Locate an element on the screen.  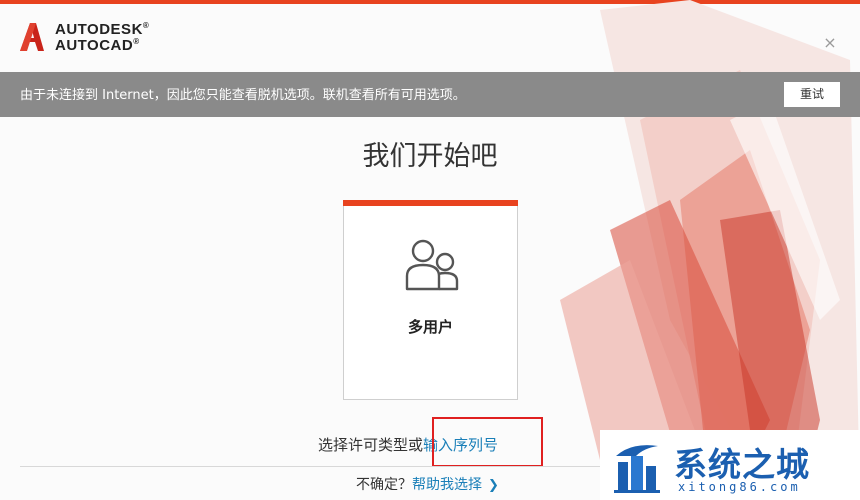
watermark-url: xitong86.com is located at coordinates (739, 487).